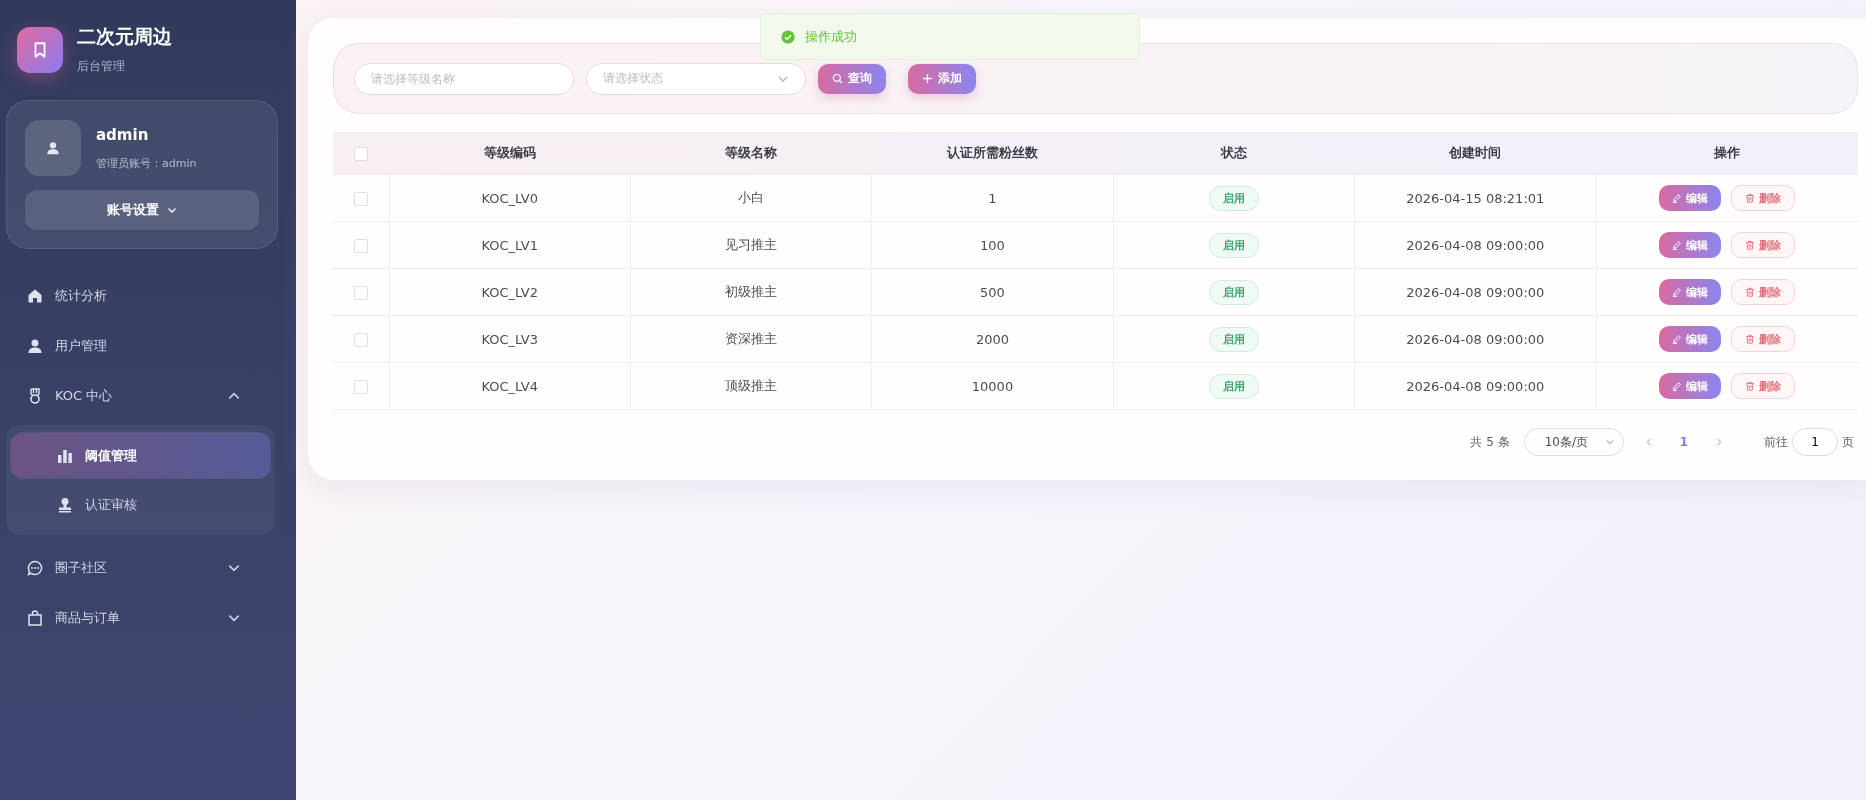 The width and height of the screenshot is (1866, 800). What do you see at coordinates (35, 396) in the screenshot?
I see `medal-icon` at bounding box center [35, 396].